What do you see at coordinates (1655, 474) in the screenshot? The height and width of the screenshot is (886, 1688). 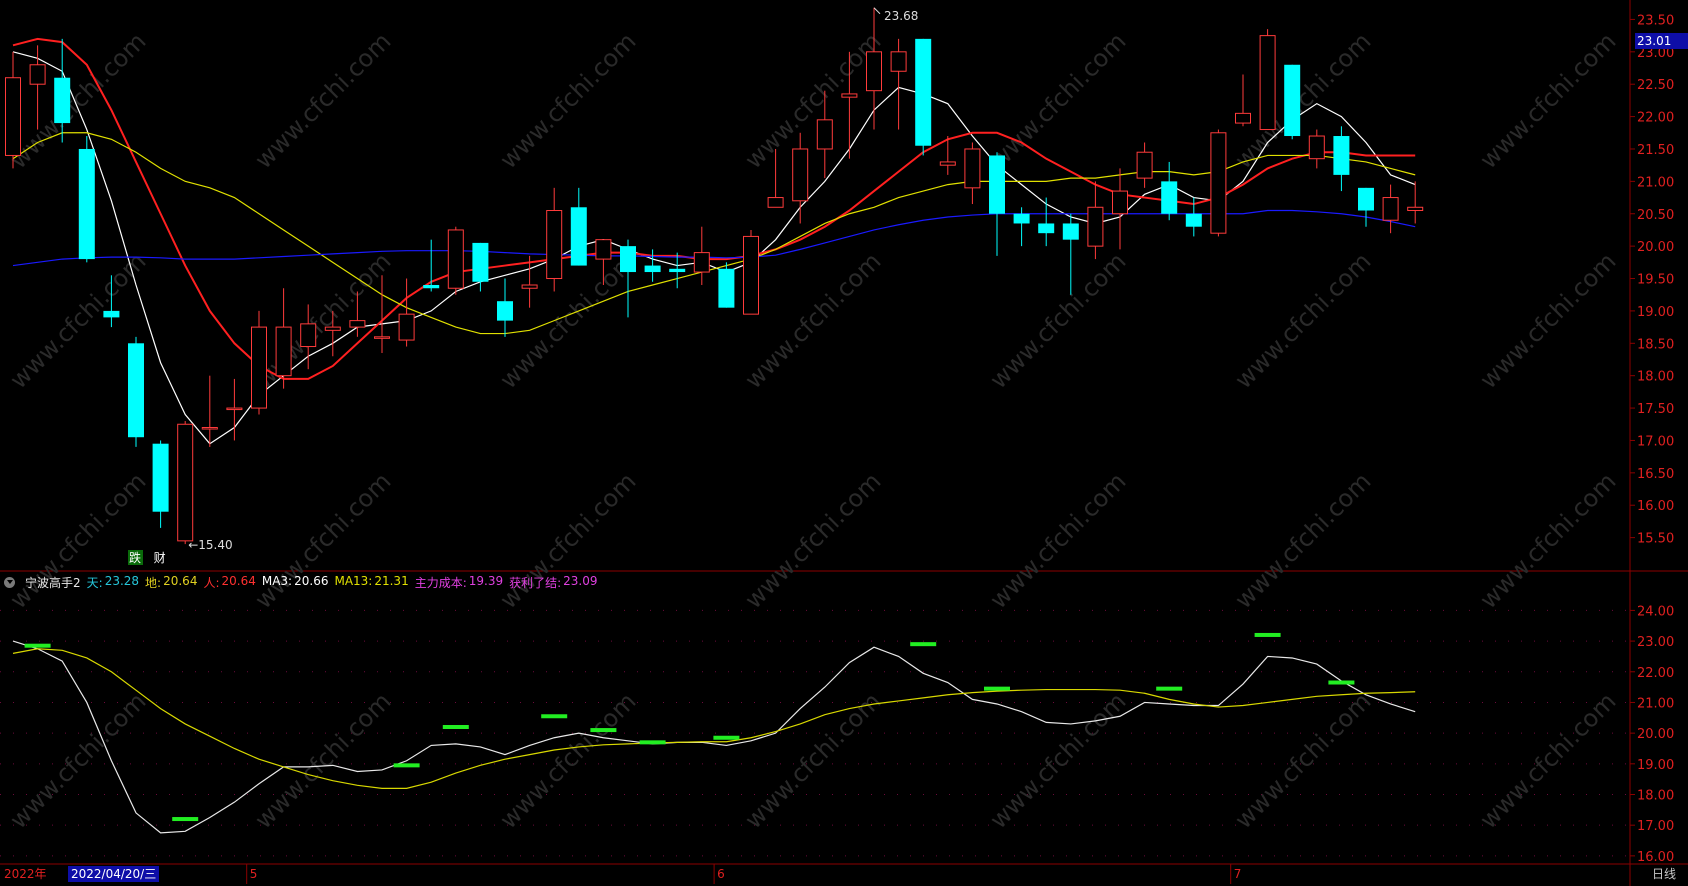 I see `price-tick-label: 16.50` at bounding box center [1655, 474].